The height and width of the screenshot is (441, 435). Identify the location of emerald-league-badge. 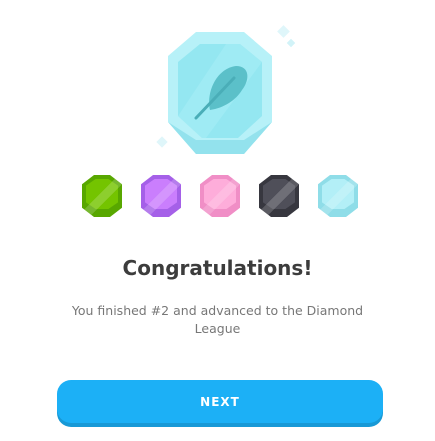
(102, 196).